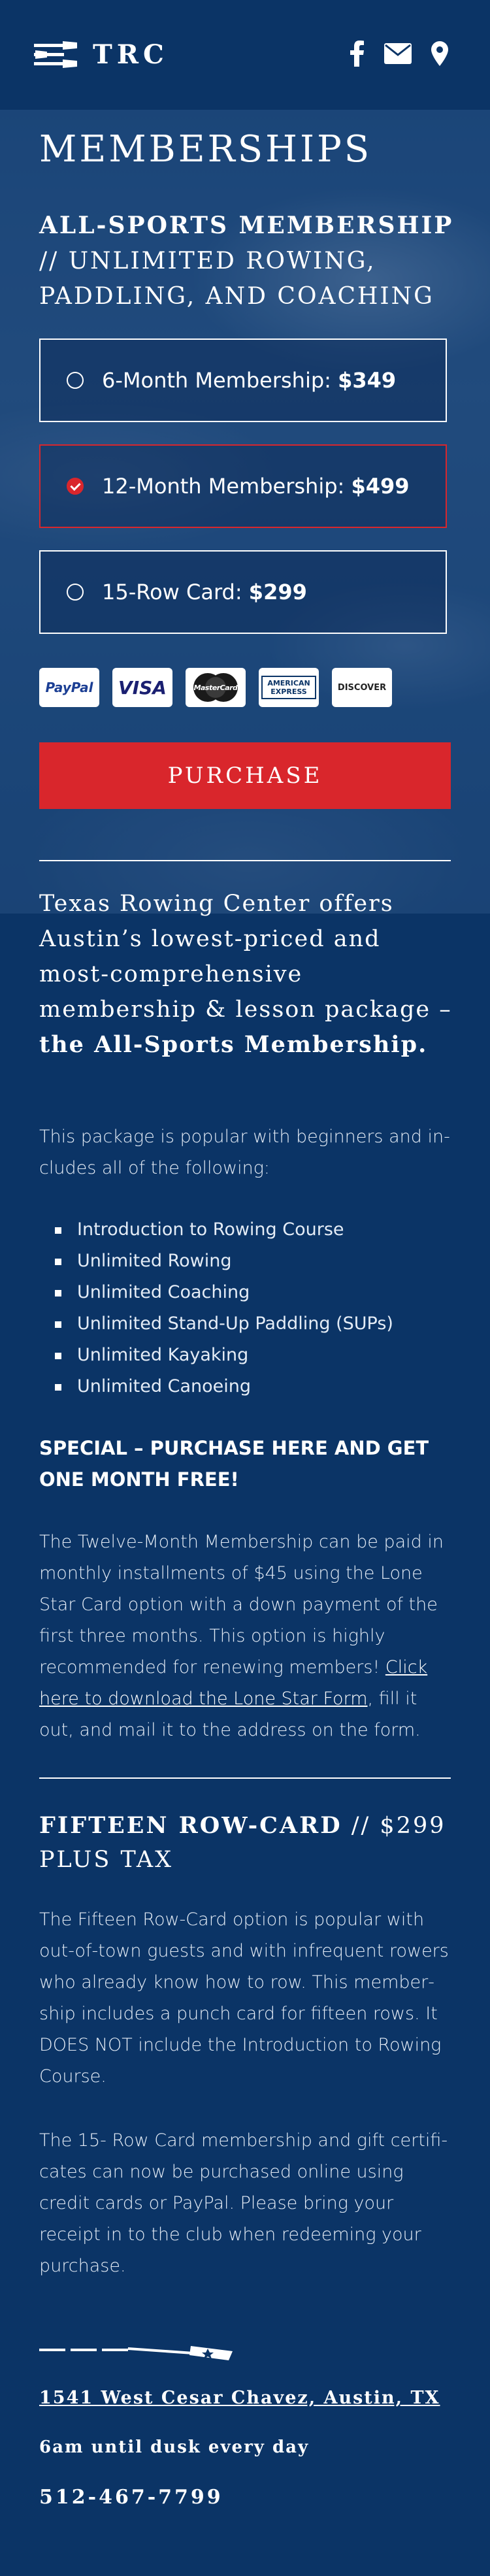  I want to click on option-text: 12-Month Membership:, so click(226, 486).